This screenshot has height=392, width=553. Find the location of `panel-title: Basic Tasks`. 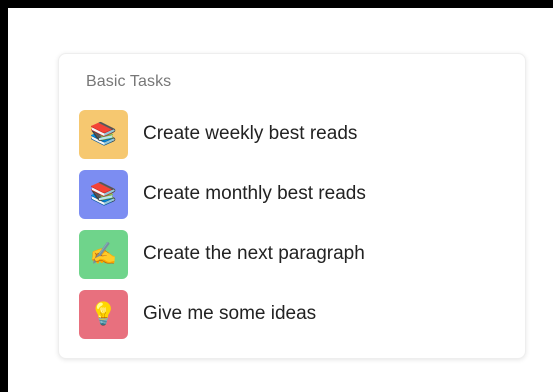

panel-title: Basic Tasks is located at coordinates (129, 81).